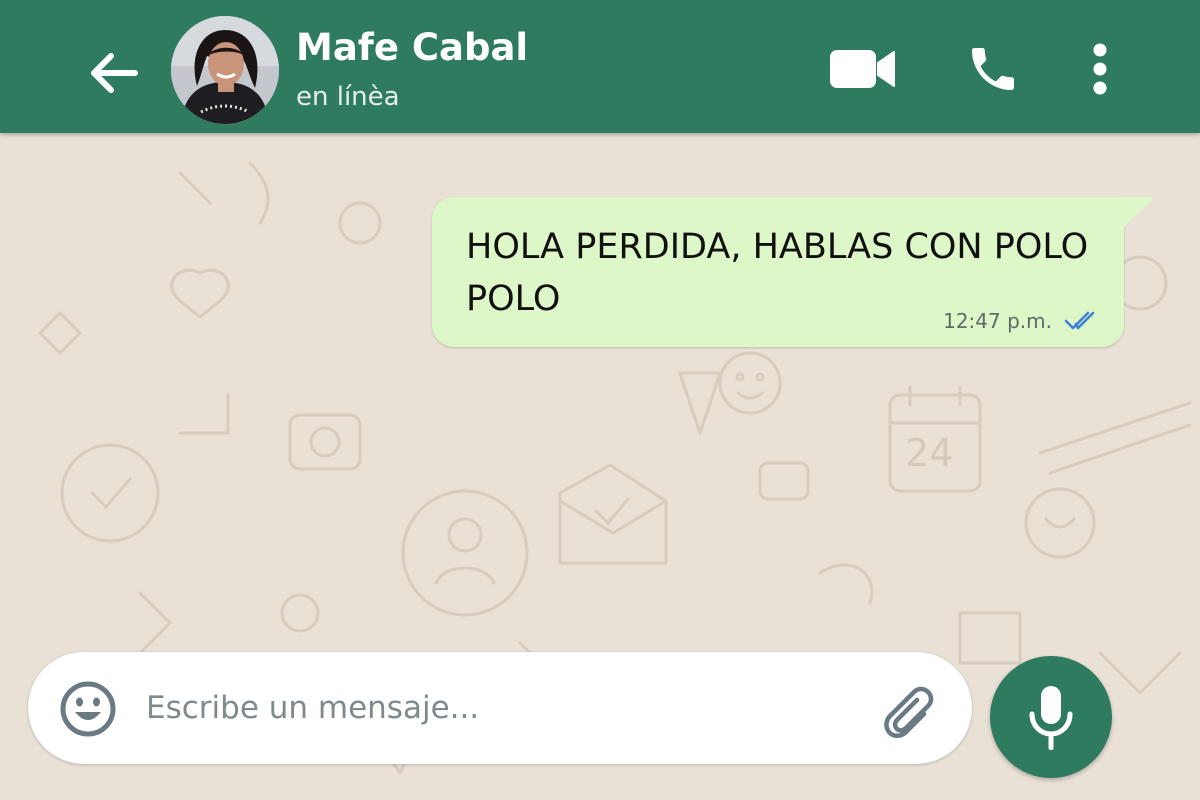 The height and width of the screenshot is (800, 1200). I want to click on voice-message-button, so click(1051, 717).